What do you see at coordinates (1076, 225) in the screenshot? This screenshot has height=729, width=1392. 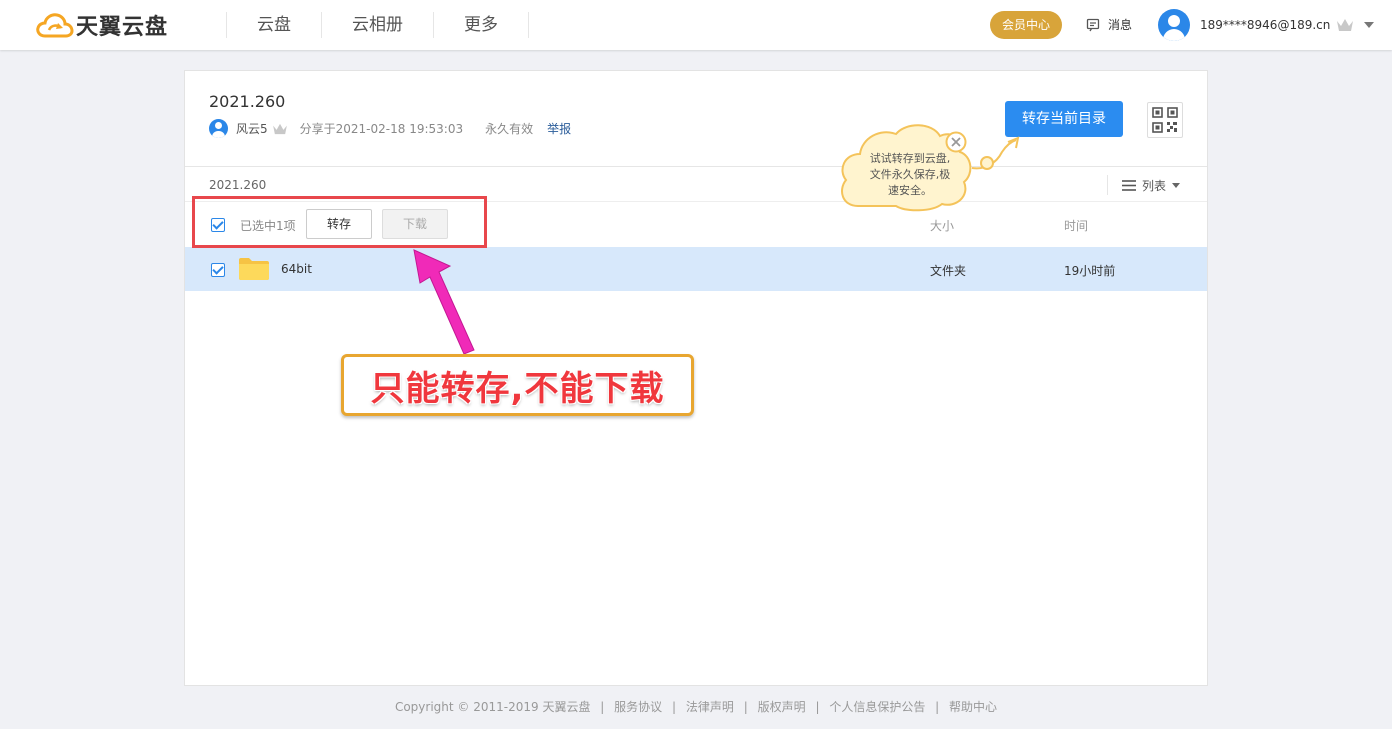 I see `column-header-time: 时间` at bounding box center [1076, 225].